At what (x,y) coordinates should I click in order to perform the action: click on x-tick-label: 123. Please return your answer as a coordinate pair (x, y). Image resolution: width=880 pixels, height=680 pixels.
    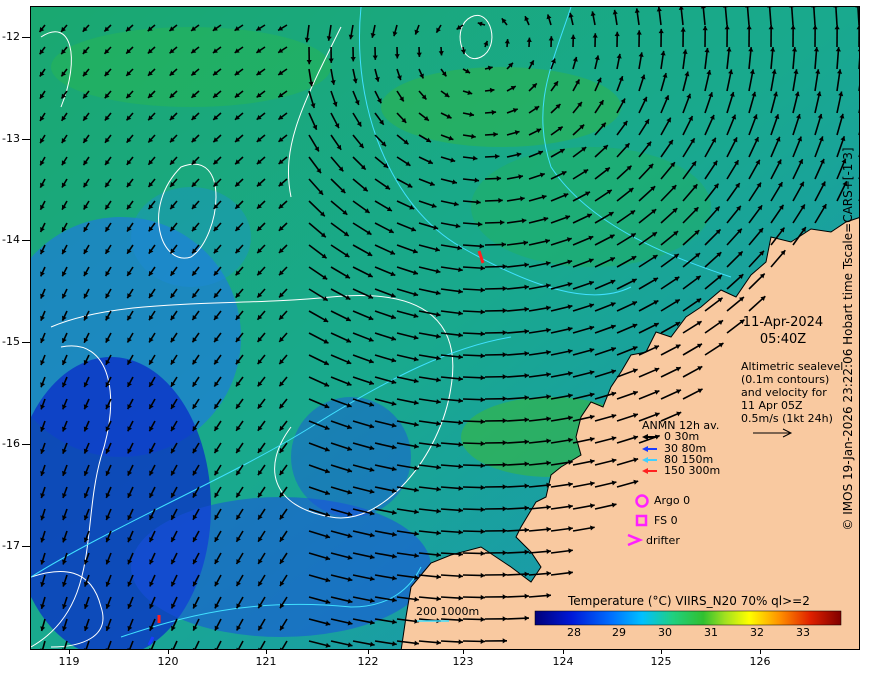
    Looking at the image, I should click on (463, 661).